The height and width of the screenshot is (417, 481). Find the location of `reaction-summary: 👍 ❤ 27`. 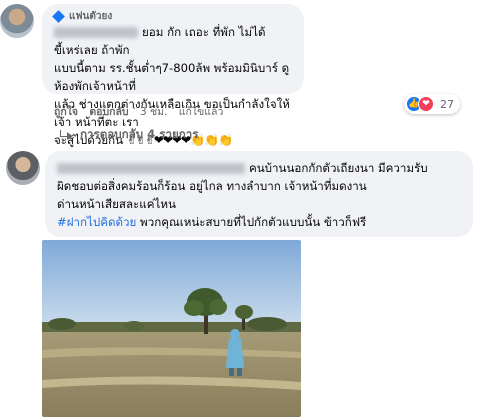

reaction-summary: 👍 ❤ 27 is located at coordinates (432, 104).